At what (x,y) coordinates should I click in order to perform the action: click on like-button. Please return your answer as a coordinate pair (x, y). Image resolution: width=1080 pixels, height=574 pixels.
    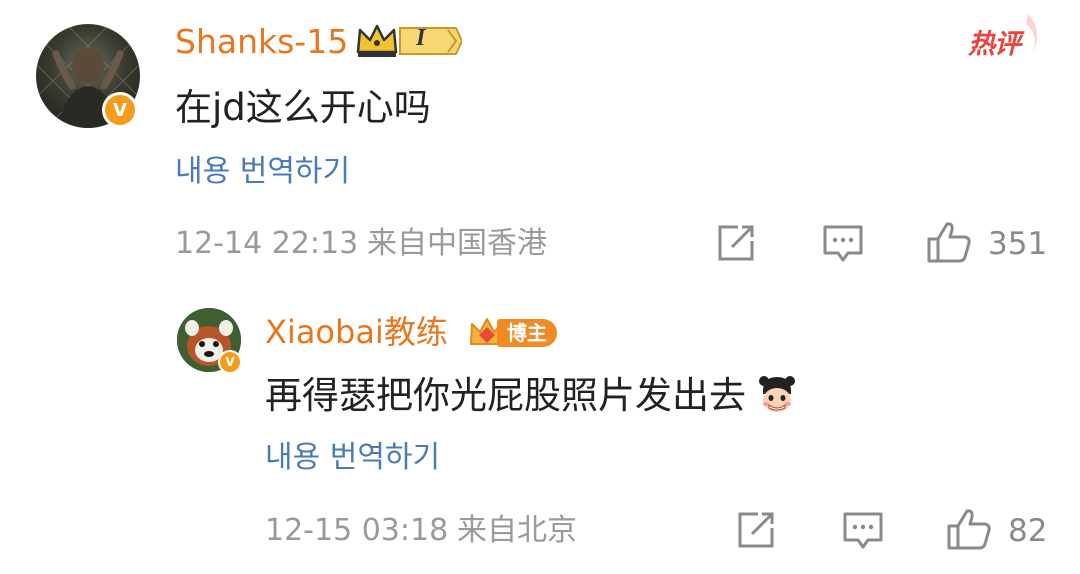
    Looking at the image, I should click on (949, 242).